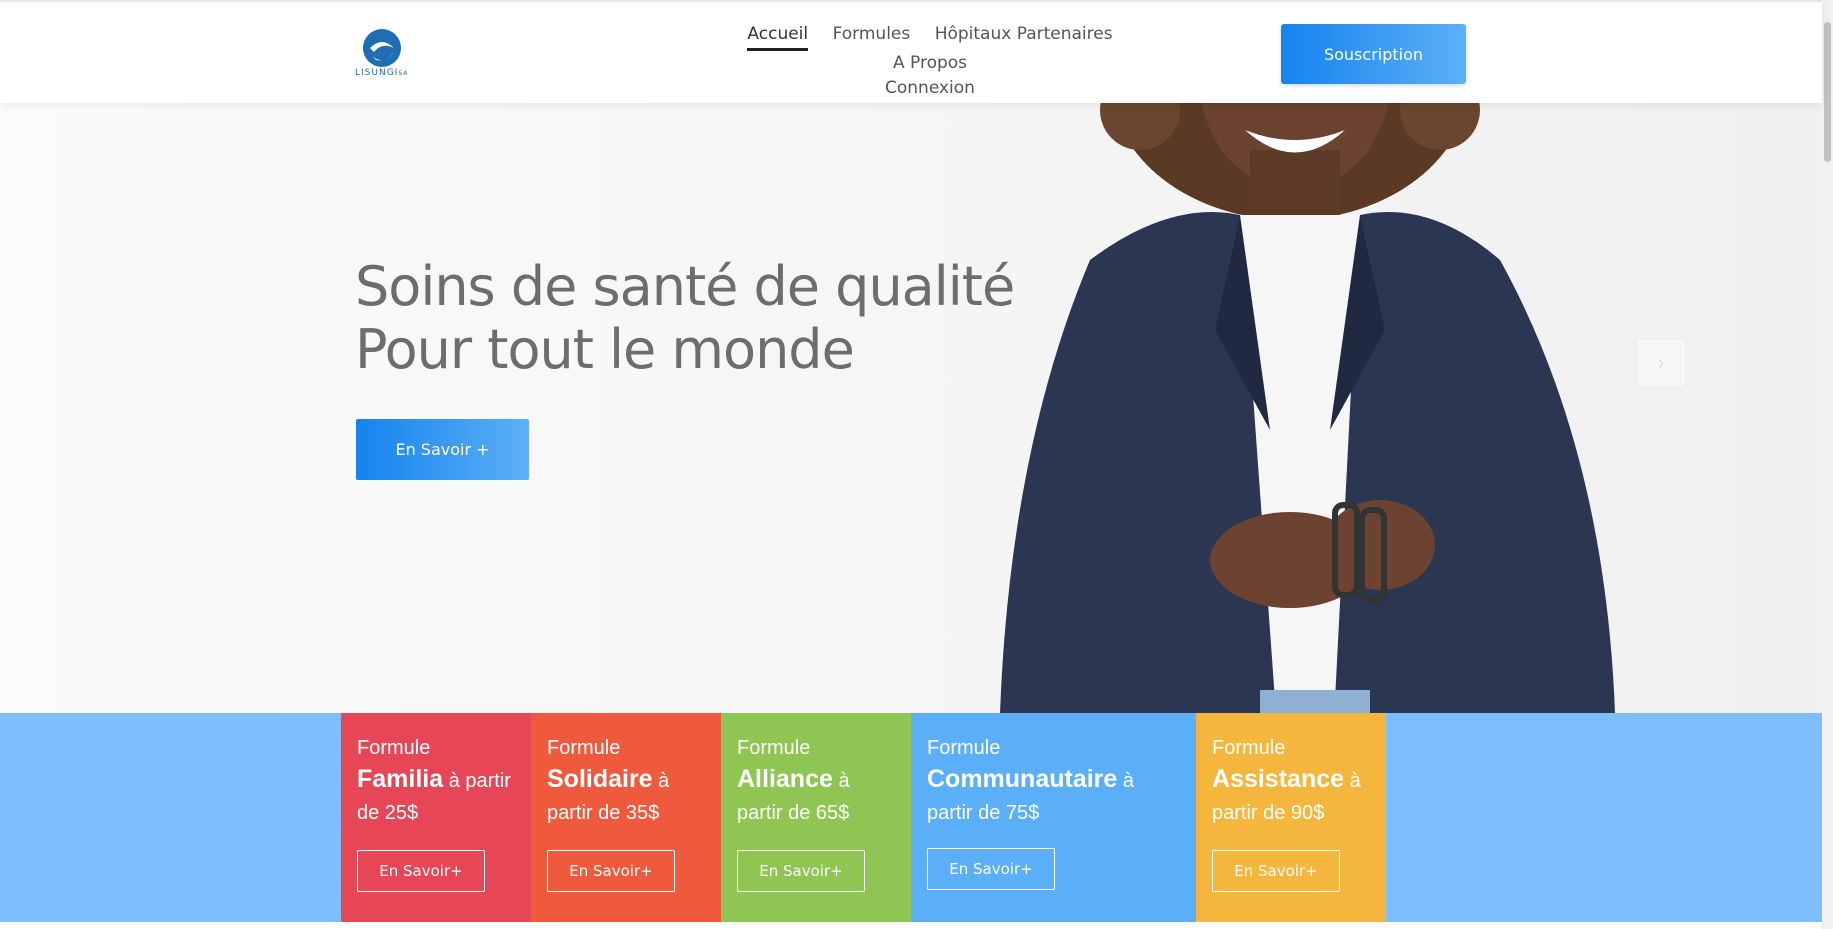  I want to click on formula-assistance-learn-more-button: En Savoir+, so click(1276, 871).